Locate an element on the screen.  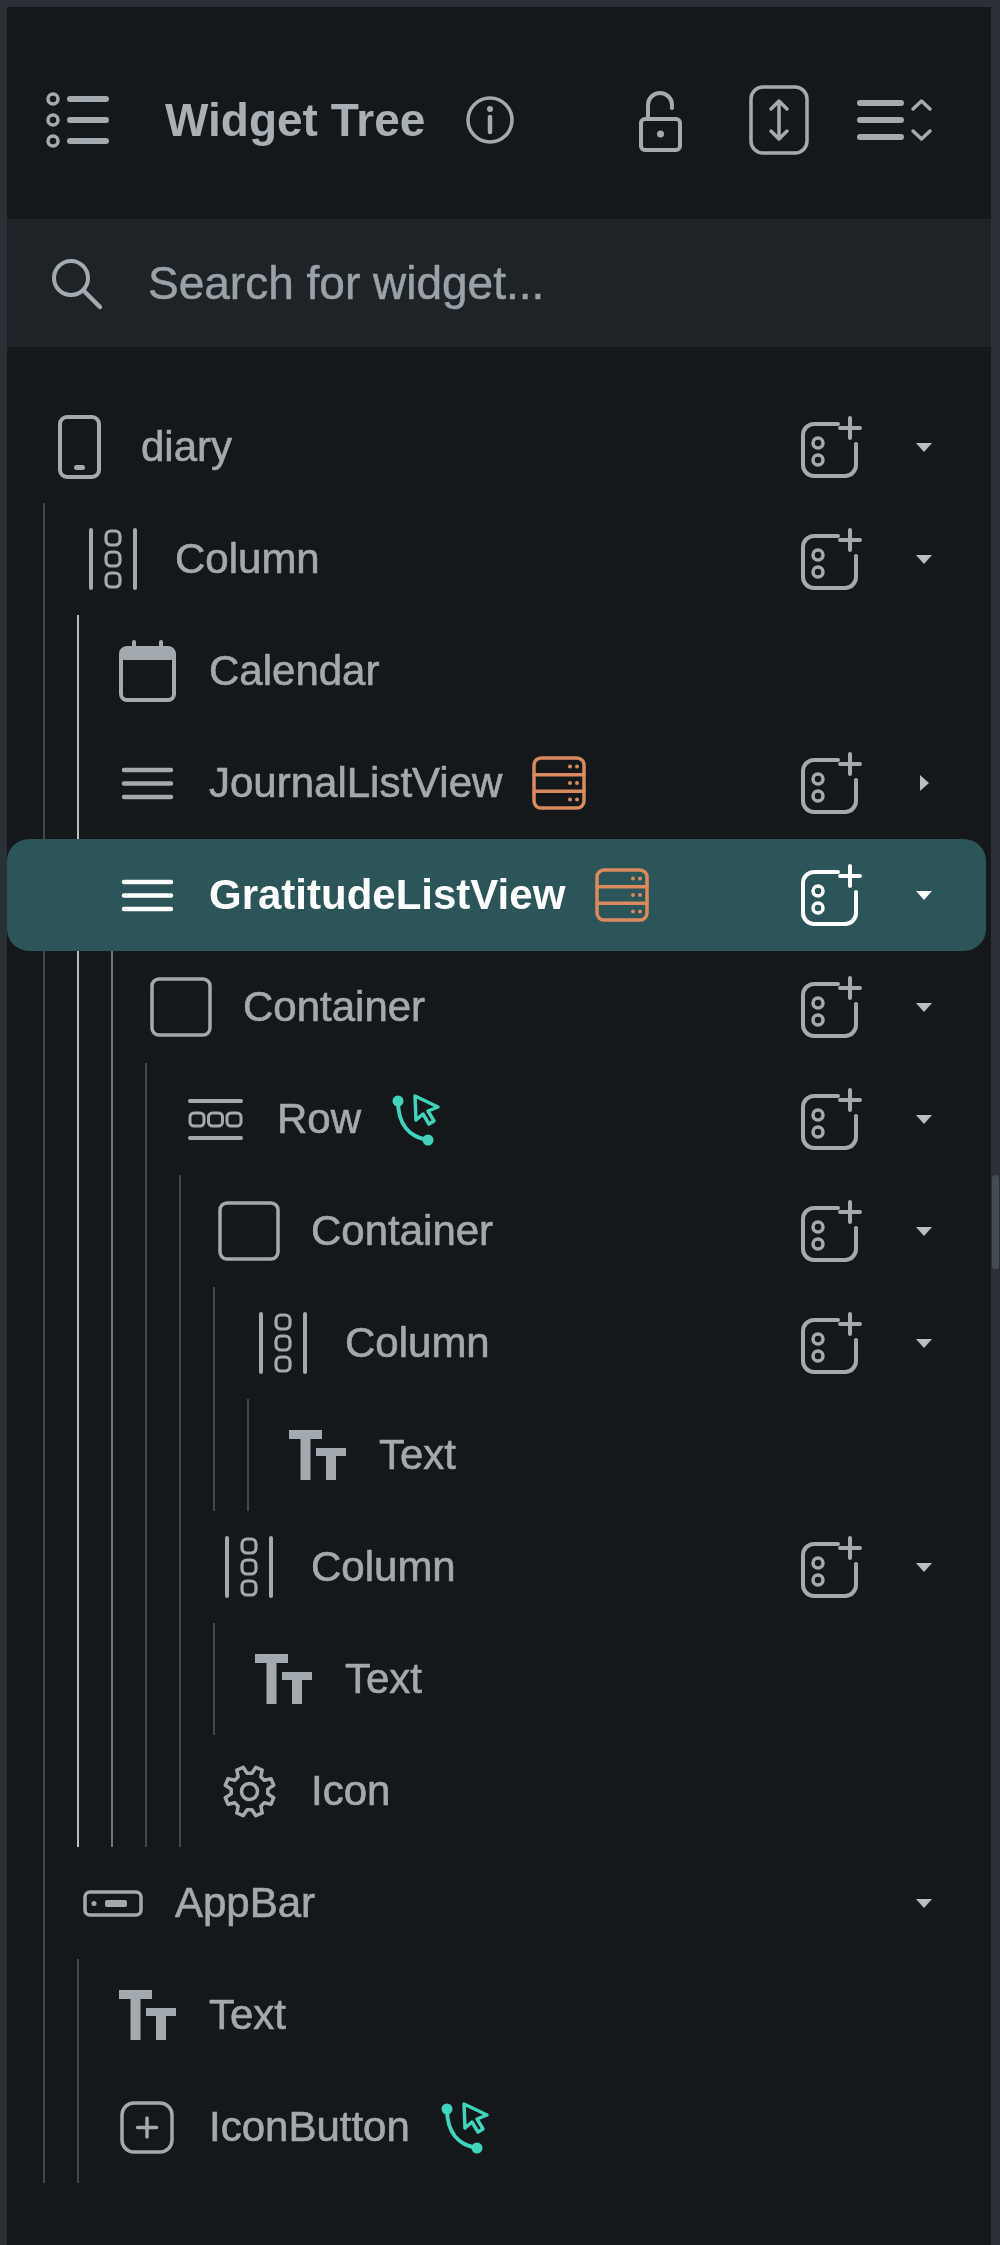
tree-item: JournalListView is located at coordinates (496, 783).